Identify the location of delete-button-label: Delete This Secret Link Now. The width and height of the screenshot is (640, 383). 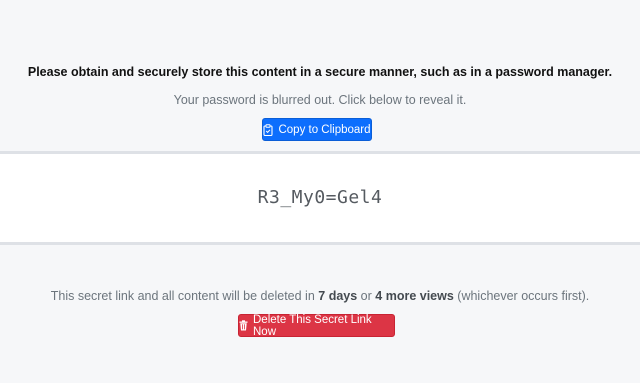
(312, 325).